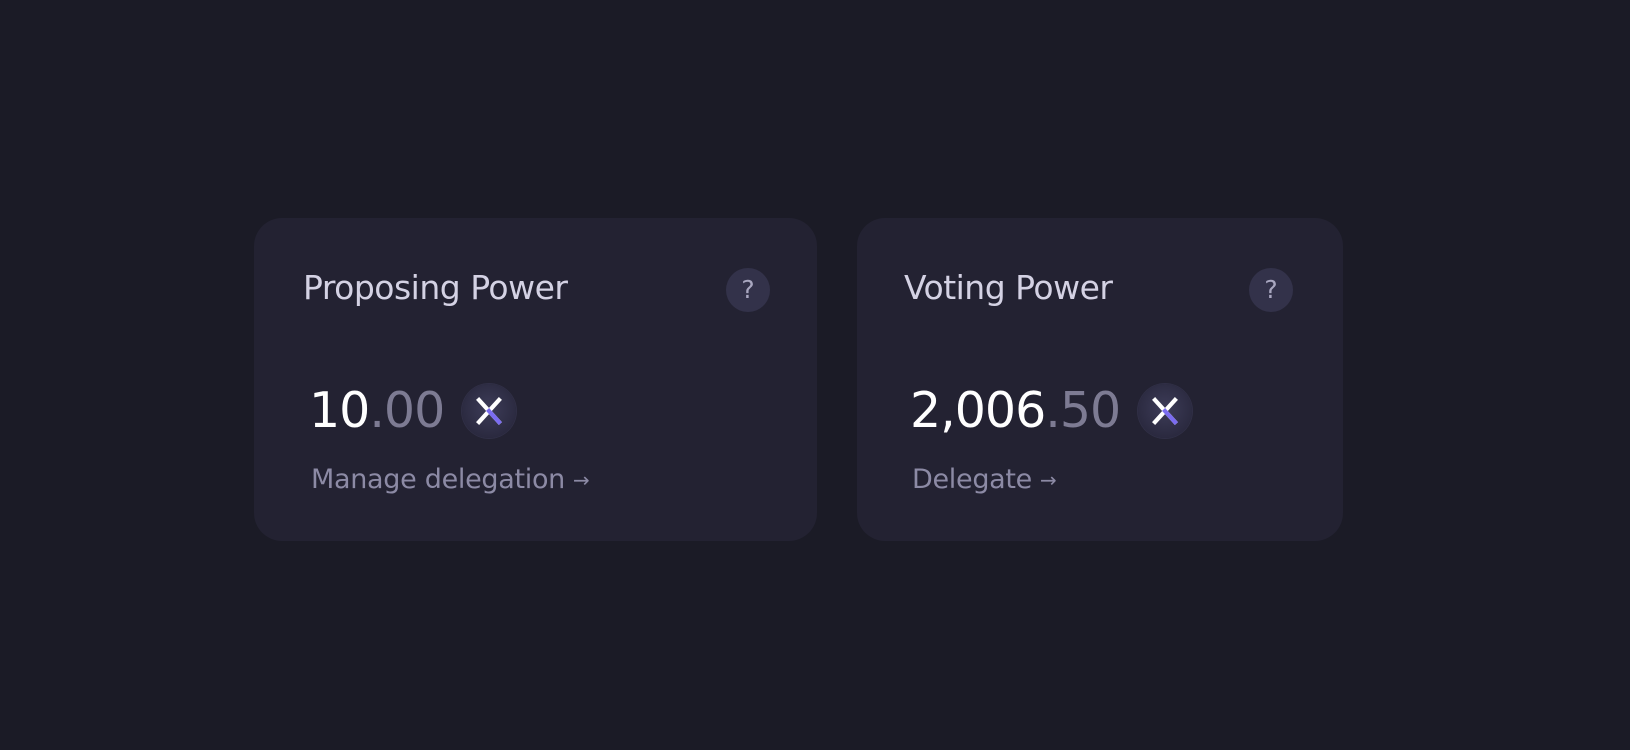 This screenshot has width=1630, height=750. What do you see at coordinates (1008, 287) in the screenshot?
I see `voting-power-title: Voting Power` at bounding box center [1008, 287].